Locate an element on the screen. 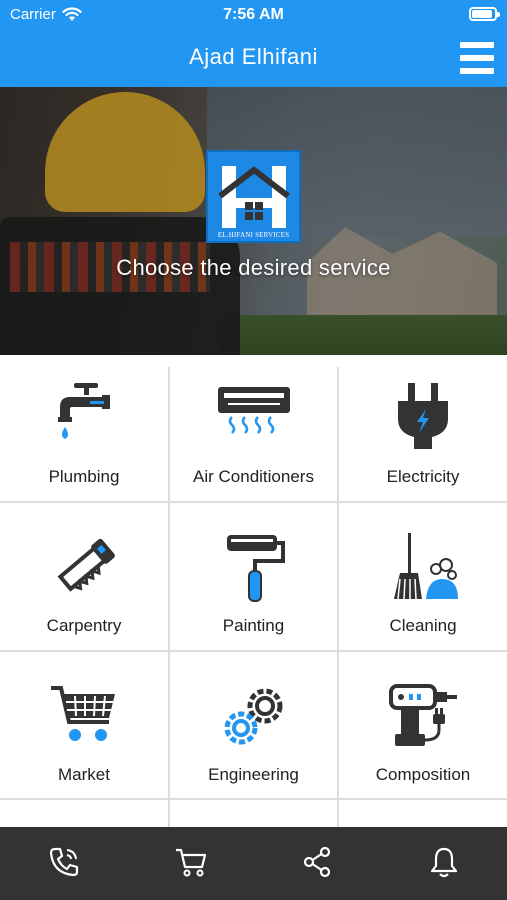 Image resolution: width=507 pixels, height=900 pixels. company-logo: EL.HIFANI SERVICES is located at coordinates (253, 196).